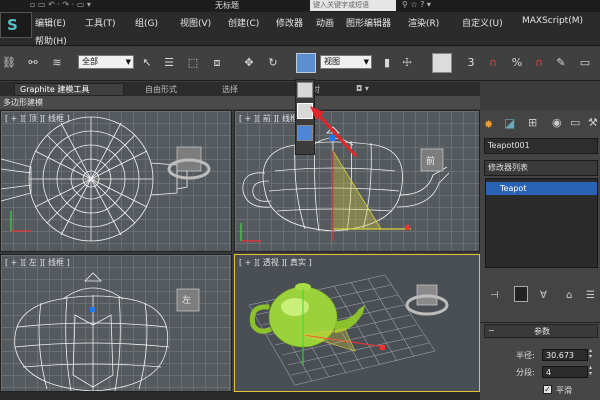 This screenshot has height=400, width=600. I want to click on smooth-checkbox: ✓, so click(547, 389).